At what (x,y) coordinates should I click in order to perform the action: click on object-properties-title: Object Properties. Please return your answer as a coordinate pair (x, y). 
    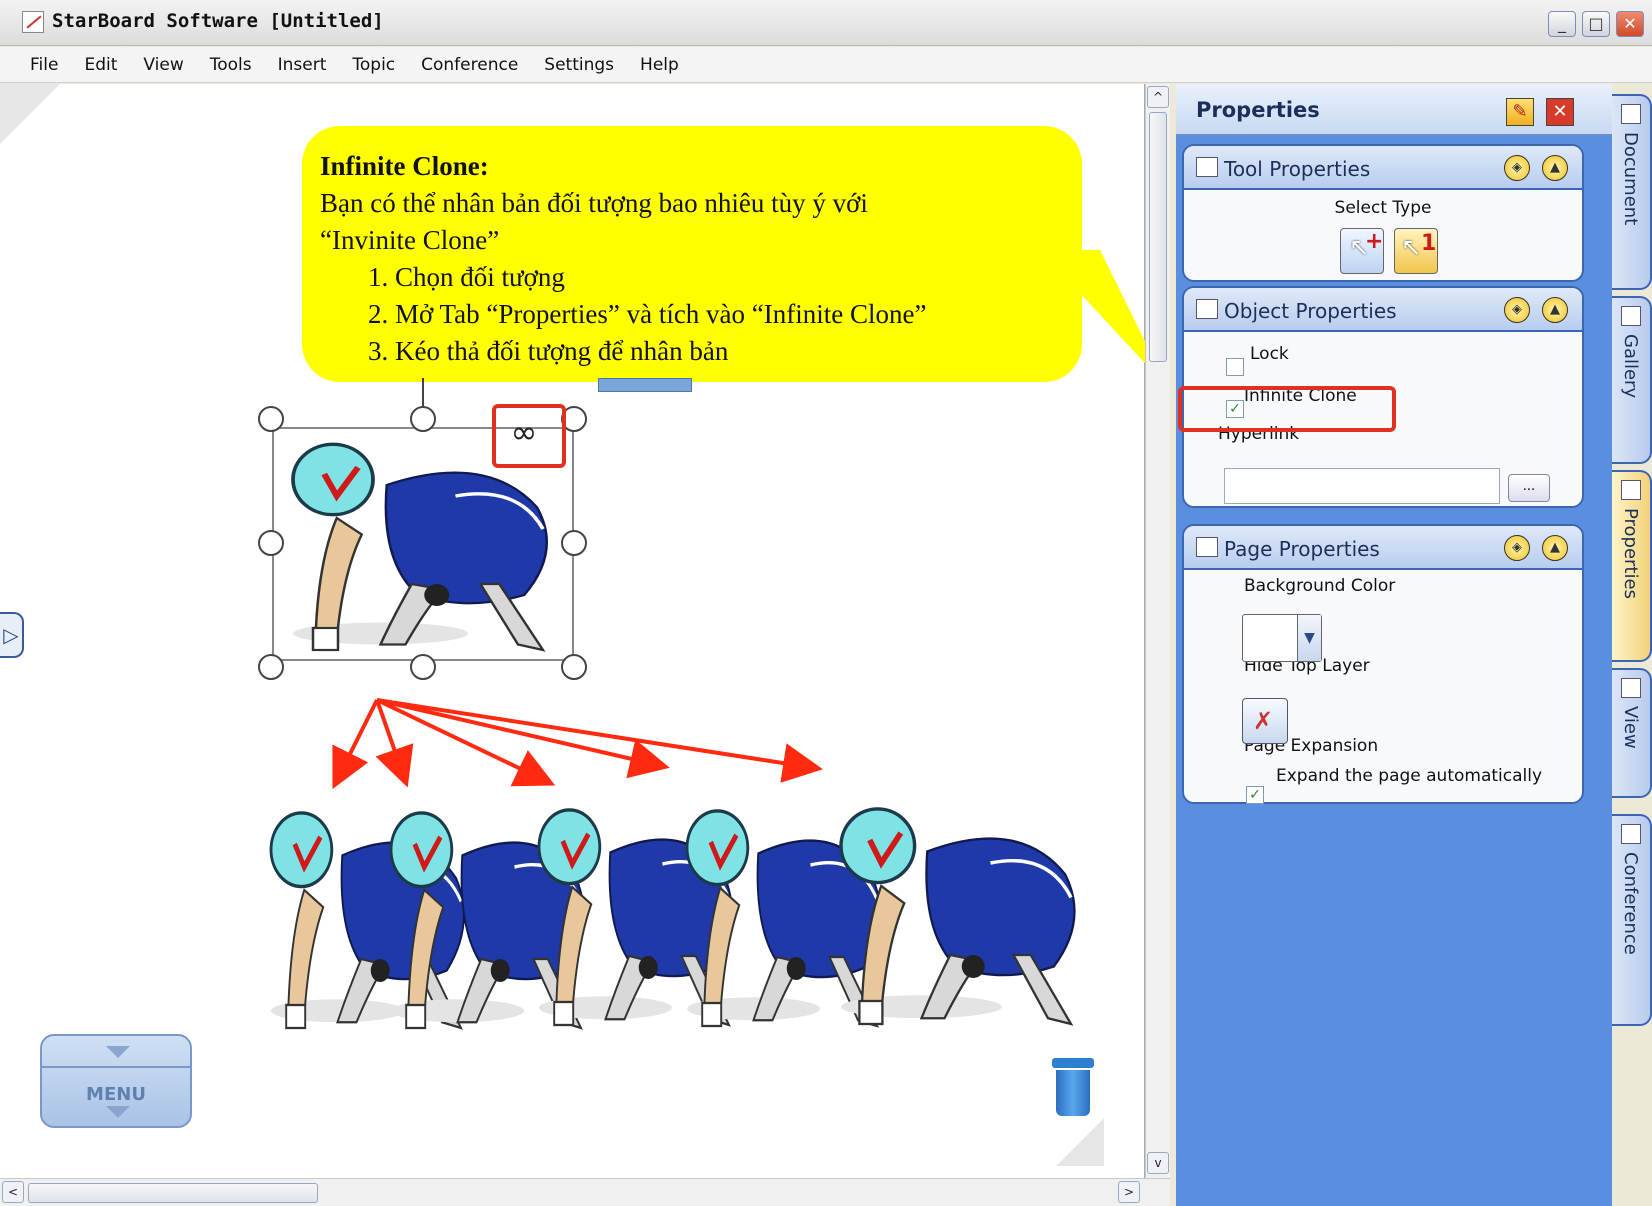
    Looking at the image, I should click on (1310, 311).